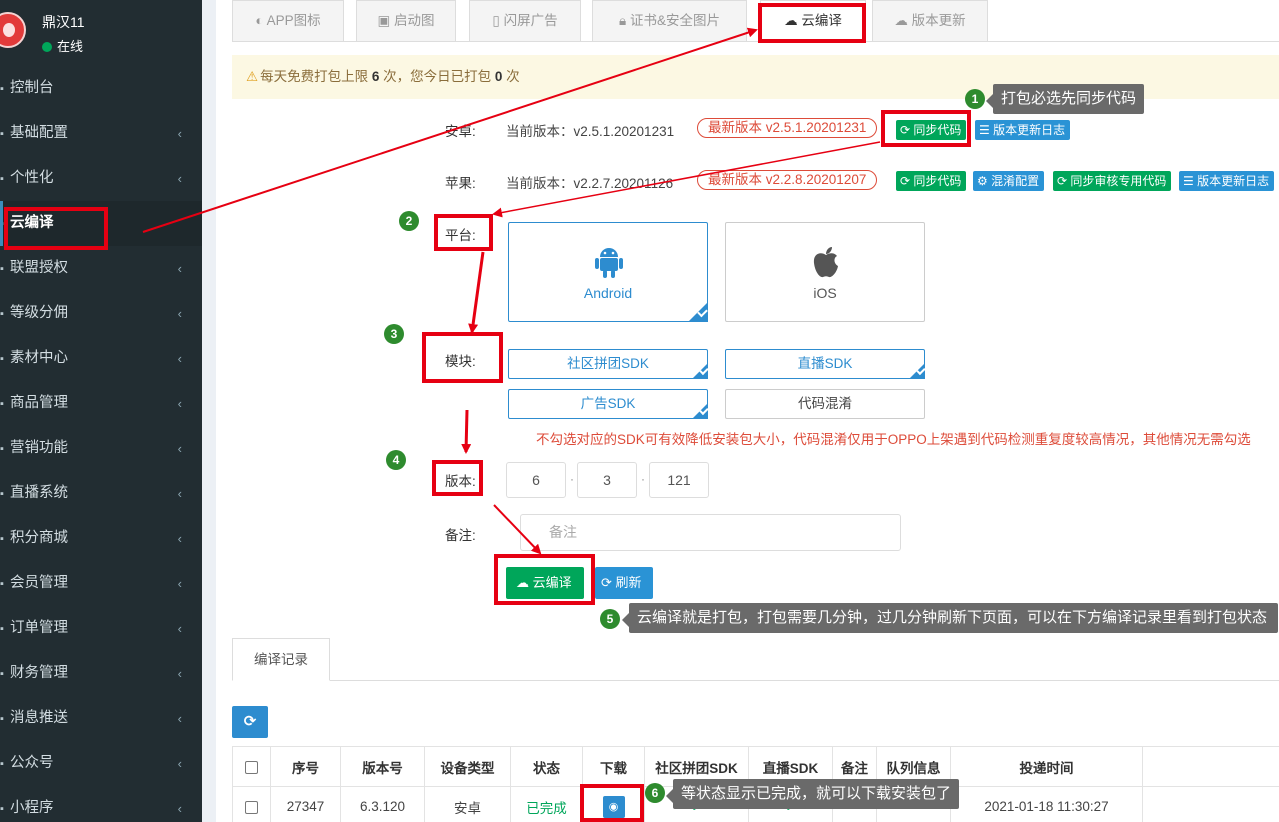 The image size is (1279, 822). I want to click on tab-cloud-compile: ☁ 云编译, so click(813, 20).